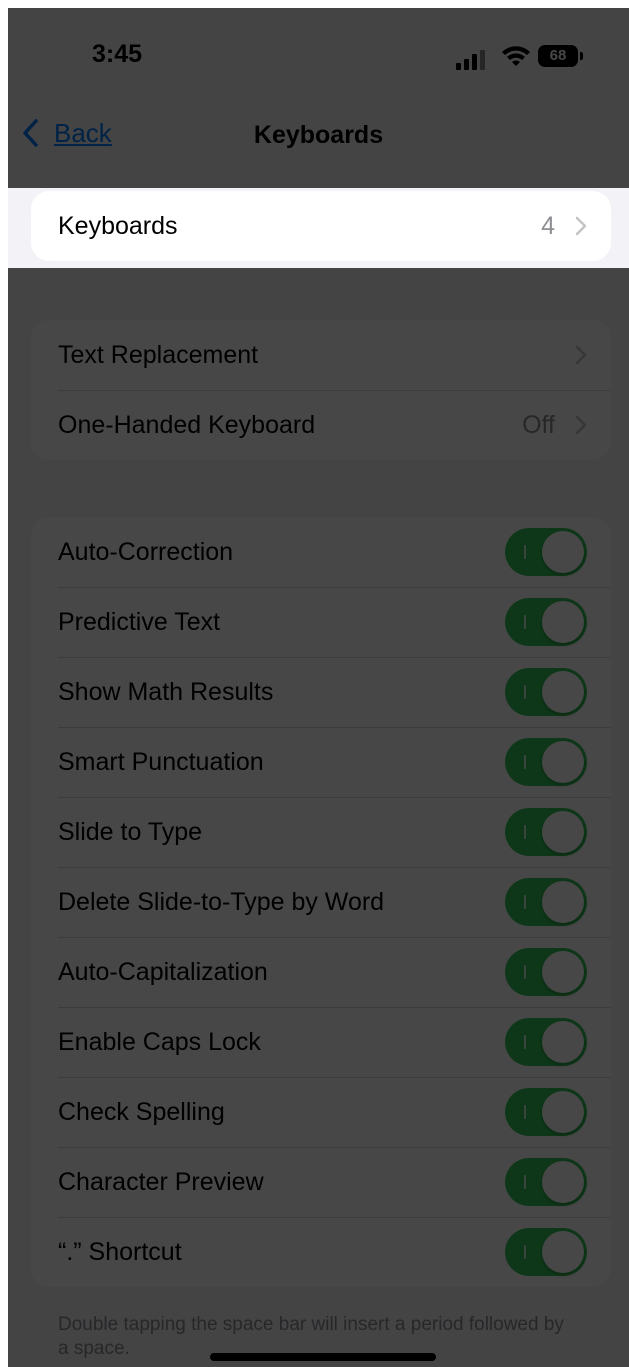  Describe the element at coordinates (141, 1111) in the screenshot. I see `row-label: Check Spelling` at that location.